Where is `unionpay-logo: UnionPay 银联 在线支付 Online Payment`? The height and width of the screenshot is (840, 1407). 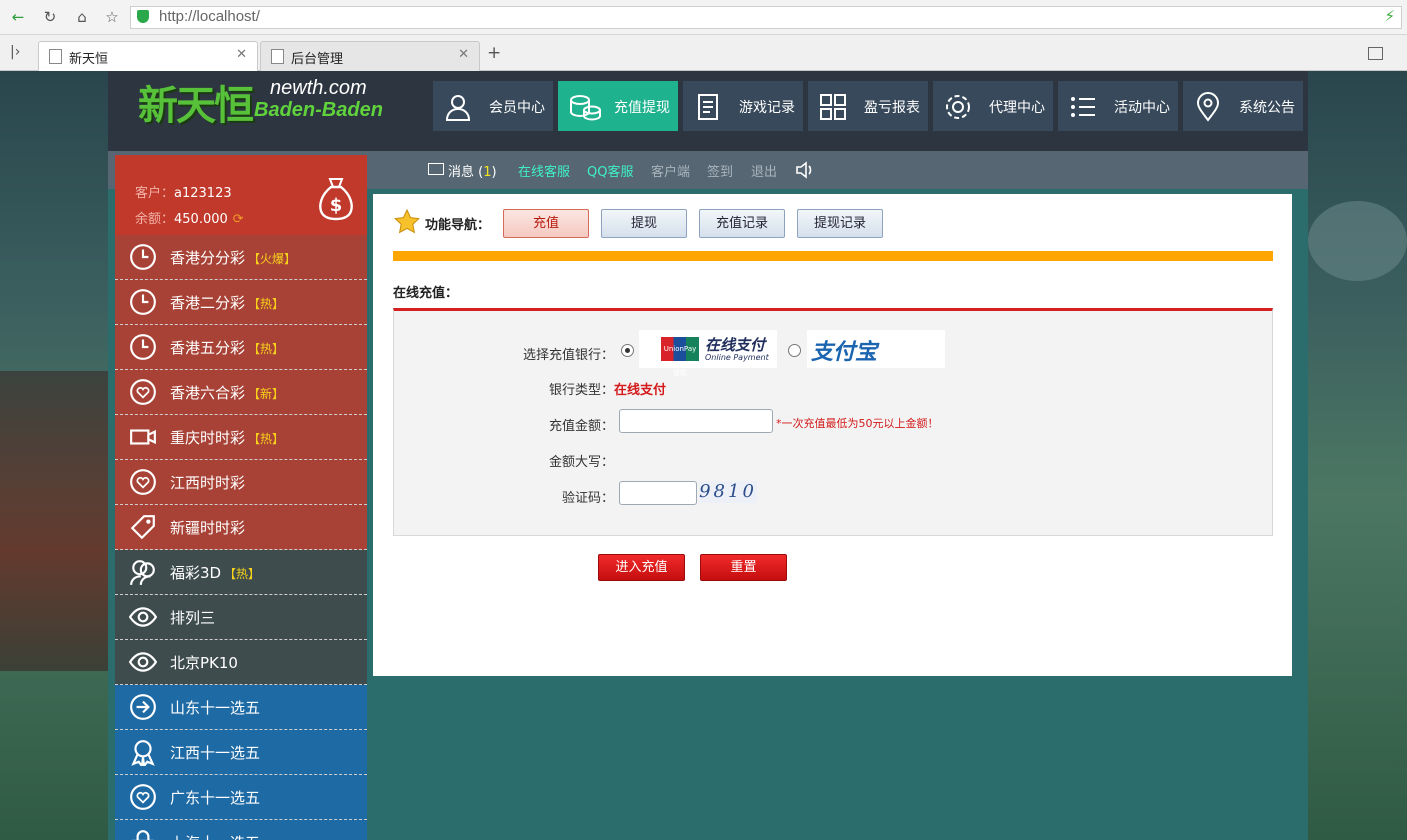 unionpay-logo: UnionPay 银联 在线支付 Online Payment is located at coordinates (708, 353).